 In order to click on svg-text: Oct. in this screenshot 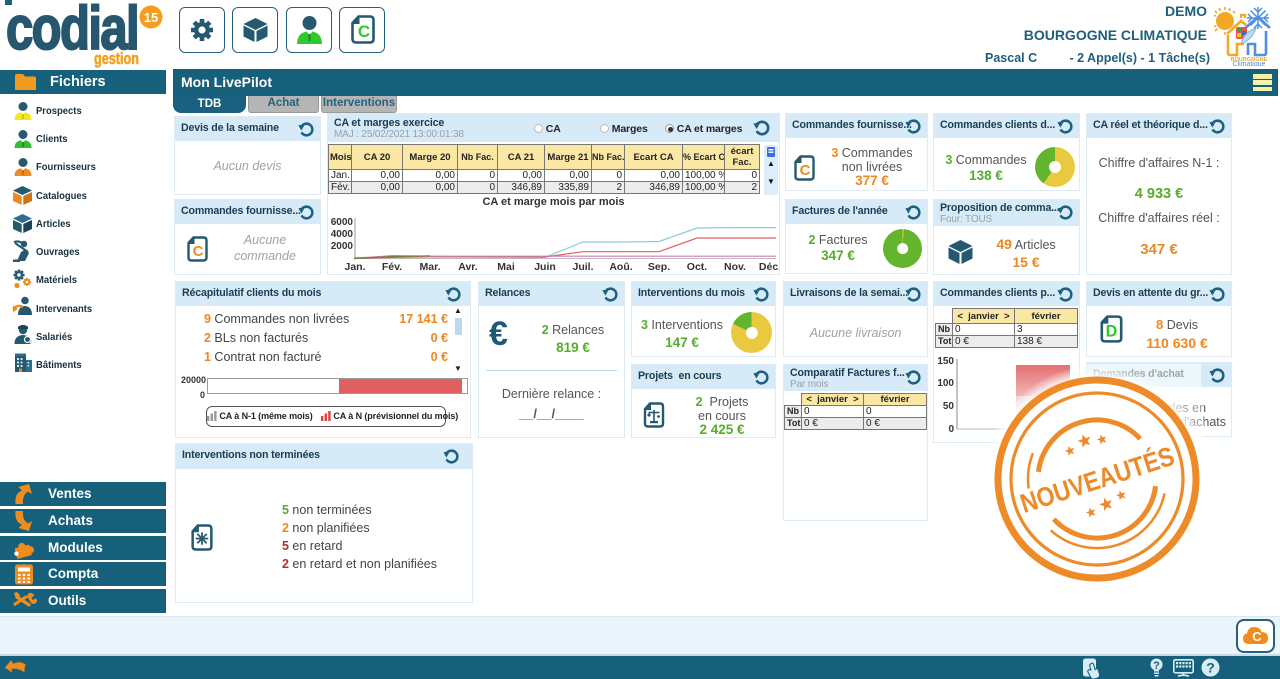, I will do `click(697, 267)`.